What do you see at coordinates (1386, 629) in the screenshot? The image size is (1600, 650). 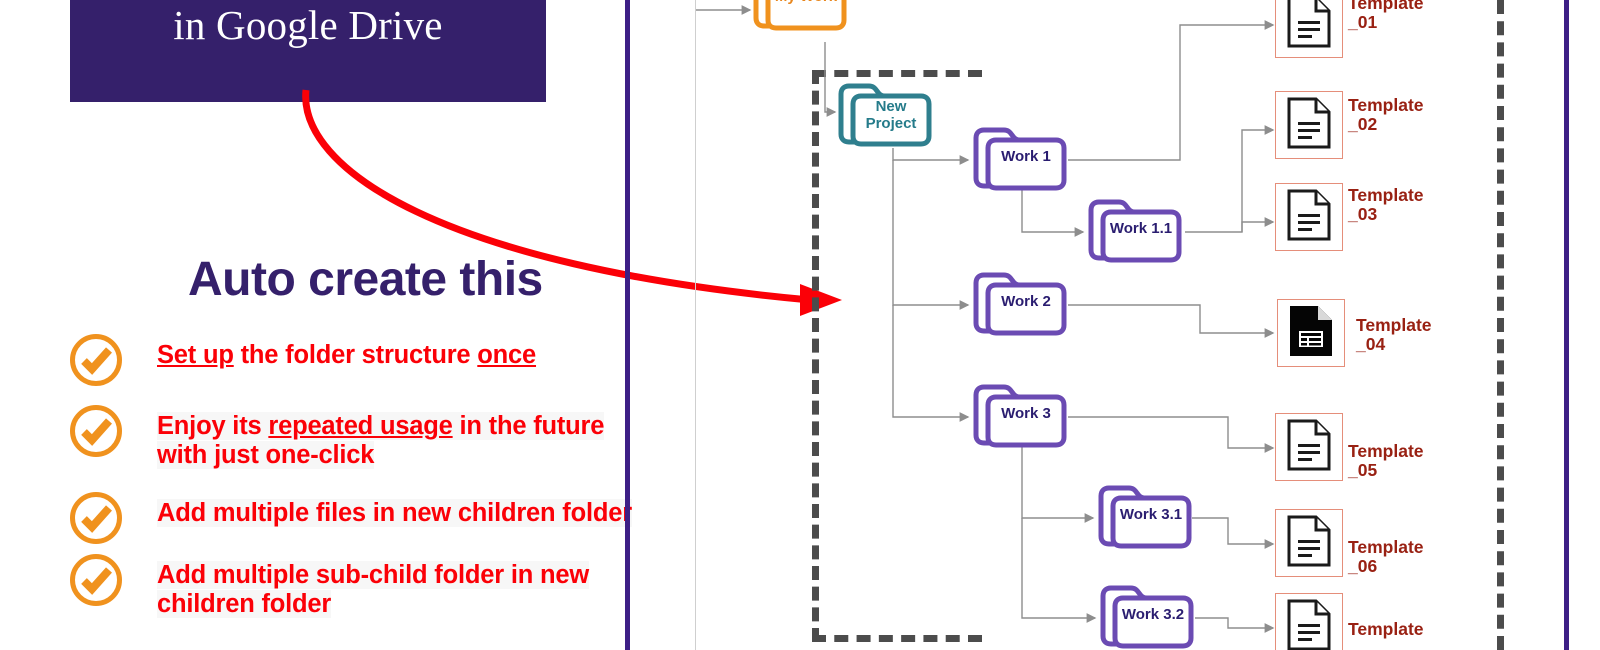 I see `template-07-label: Template` at bounding box center [1386, 629].